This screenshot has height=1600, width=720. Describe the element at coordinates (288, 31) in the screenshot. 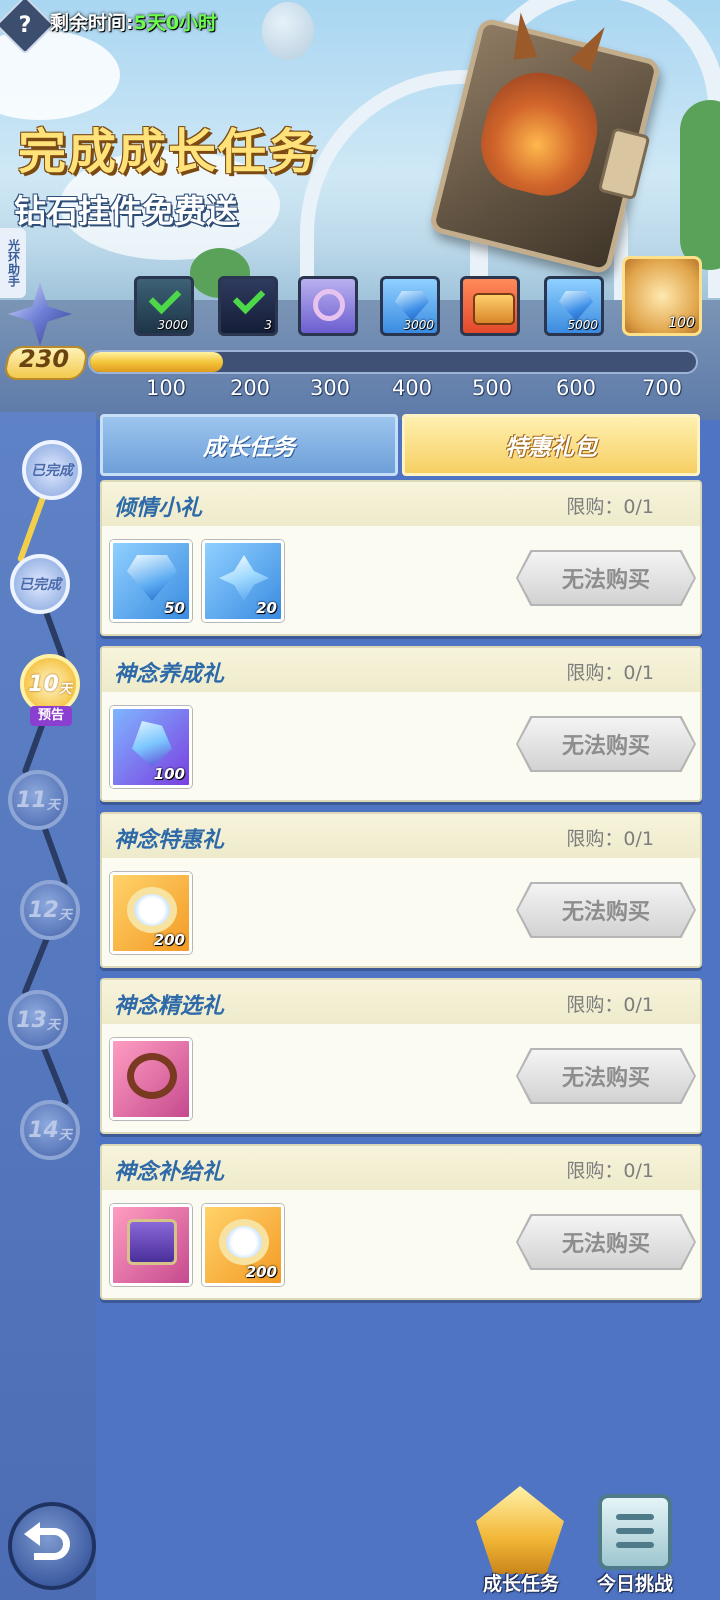

I see `balloon-decoration` at that location.